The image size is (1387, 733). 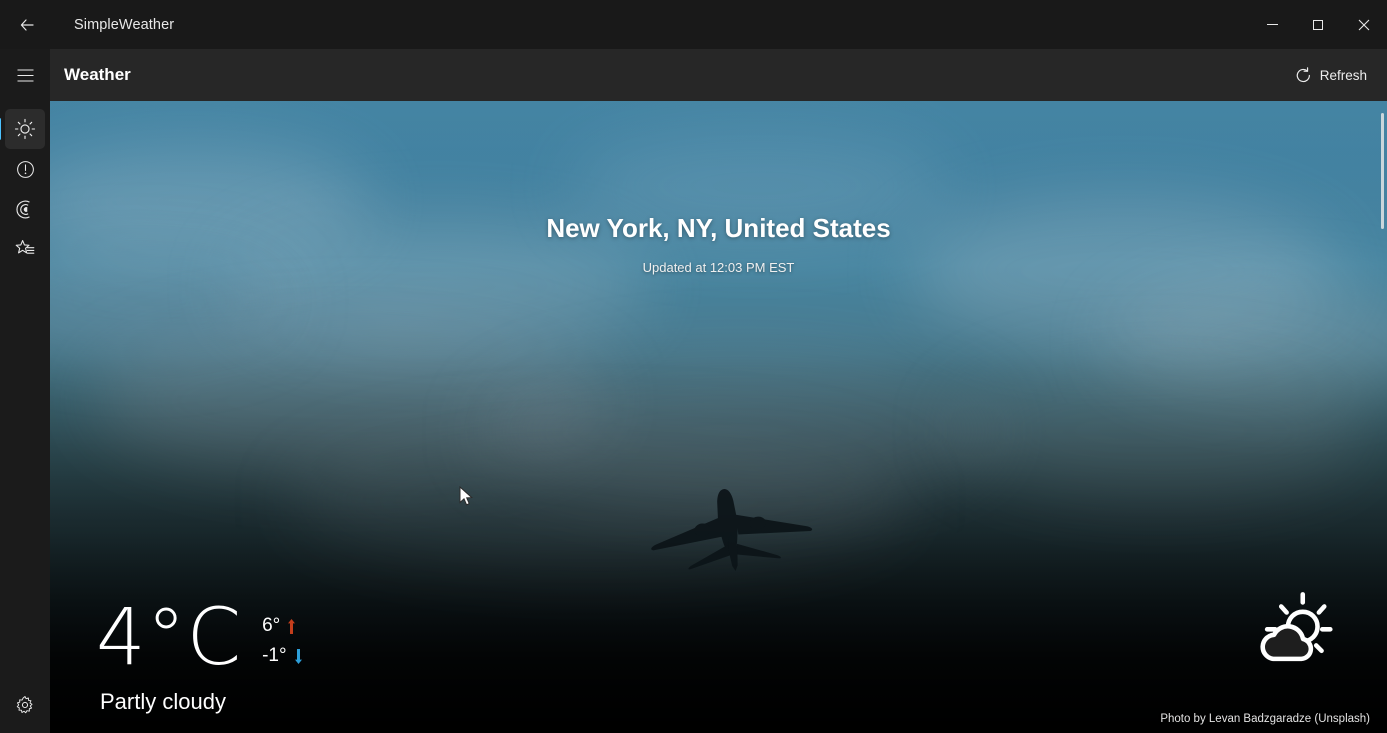 I want to click on sidebar-item-favorites, so click(x=25, y=249).